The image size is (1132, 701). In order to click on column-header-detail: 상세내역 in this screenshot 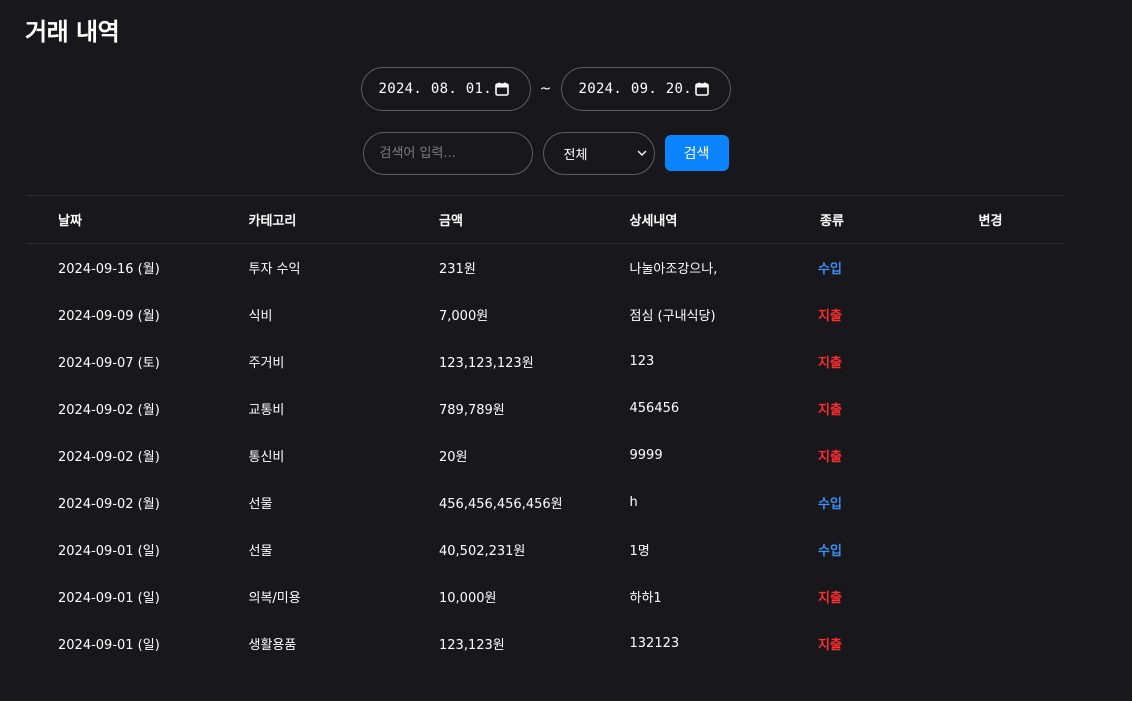, I will do `click(653, 221)`.